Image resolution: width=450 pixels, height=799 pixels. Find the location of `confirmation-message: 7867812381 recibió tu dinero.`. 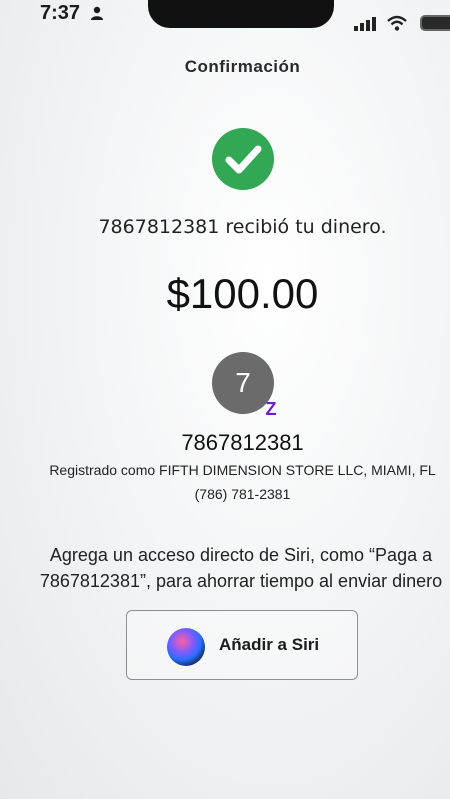

confirmation-message: 7867812381 recibió tu dinero. is located at coordinates (242, 227).